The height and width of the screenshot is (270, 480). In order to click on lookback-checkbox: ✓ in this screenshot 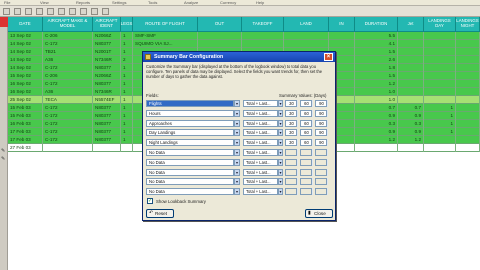, I will do `click(150, 201)`.